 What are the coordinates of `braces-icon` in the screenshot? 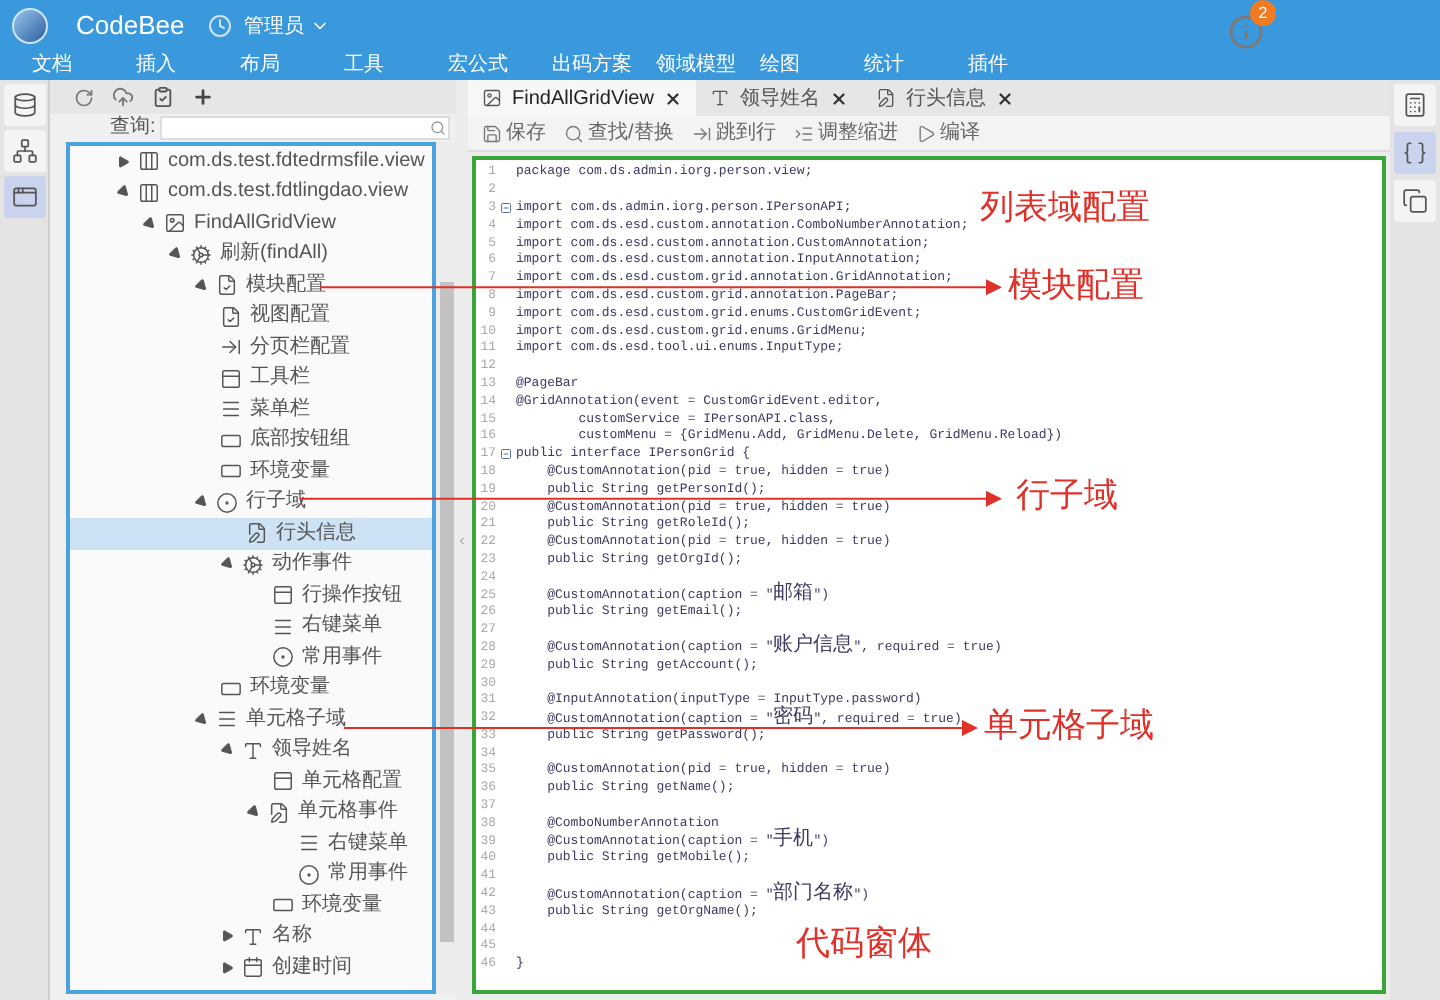 It's located at (1415, 153).